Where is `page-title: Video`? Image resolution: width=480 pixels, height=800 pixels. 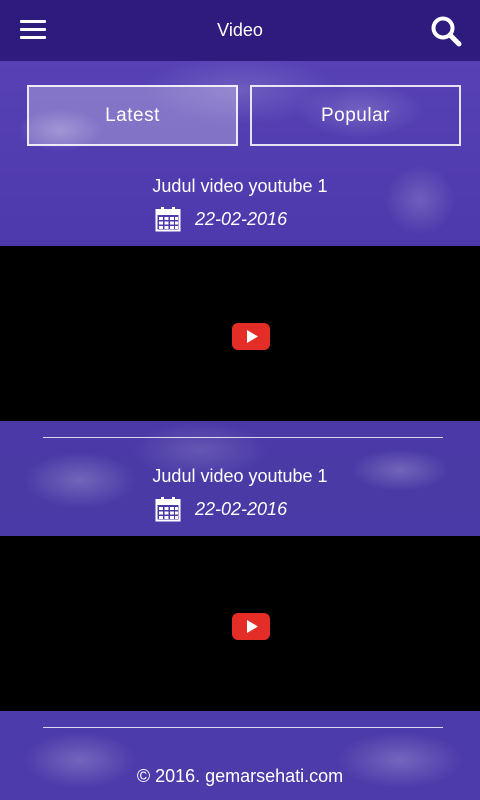
page-title: Video is located at coordinates (240, 30).